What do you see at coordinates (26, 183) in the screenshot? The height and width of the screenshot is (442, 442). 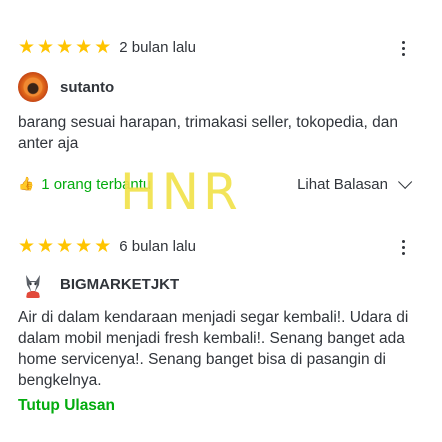 I see `thumbs-up-icon: 👍` at bounding box center [26, 183].